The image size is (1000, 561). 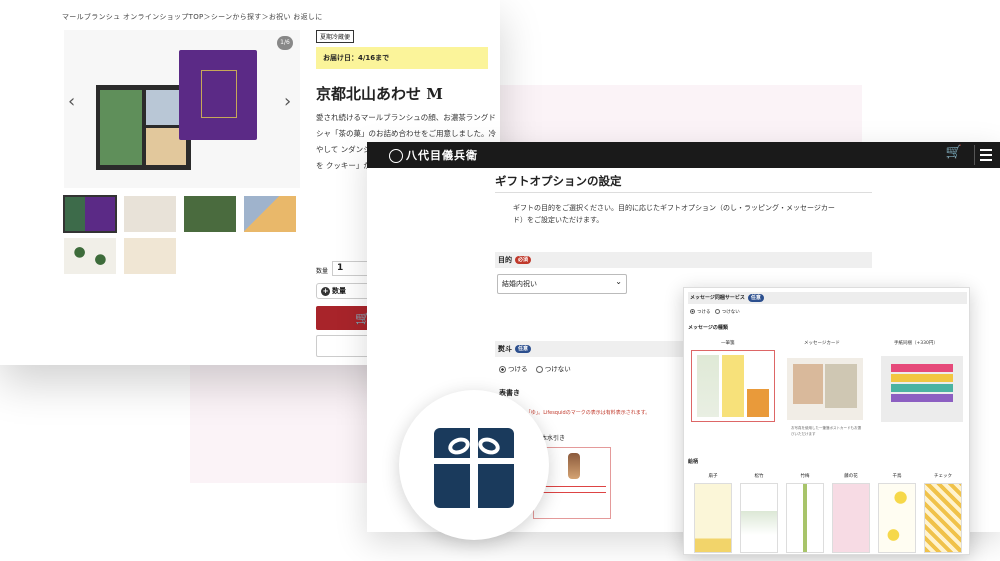 I want to click on pattern-option-sensu, so click(x=713, y=518).